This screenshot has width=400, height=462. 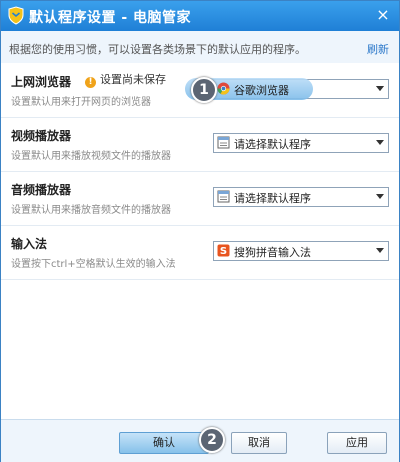 I want to click on row-desc: 设置默认用来播放音频文件的播放器, so click(x=91, y=210).